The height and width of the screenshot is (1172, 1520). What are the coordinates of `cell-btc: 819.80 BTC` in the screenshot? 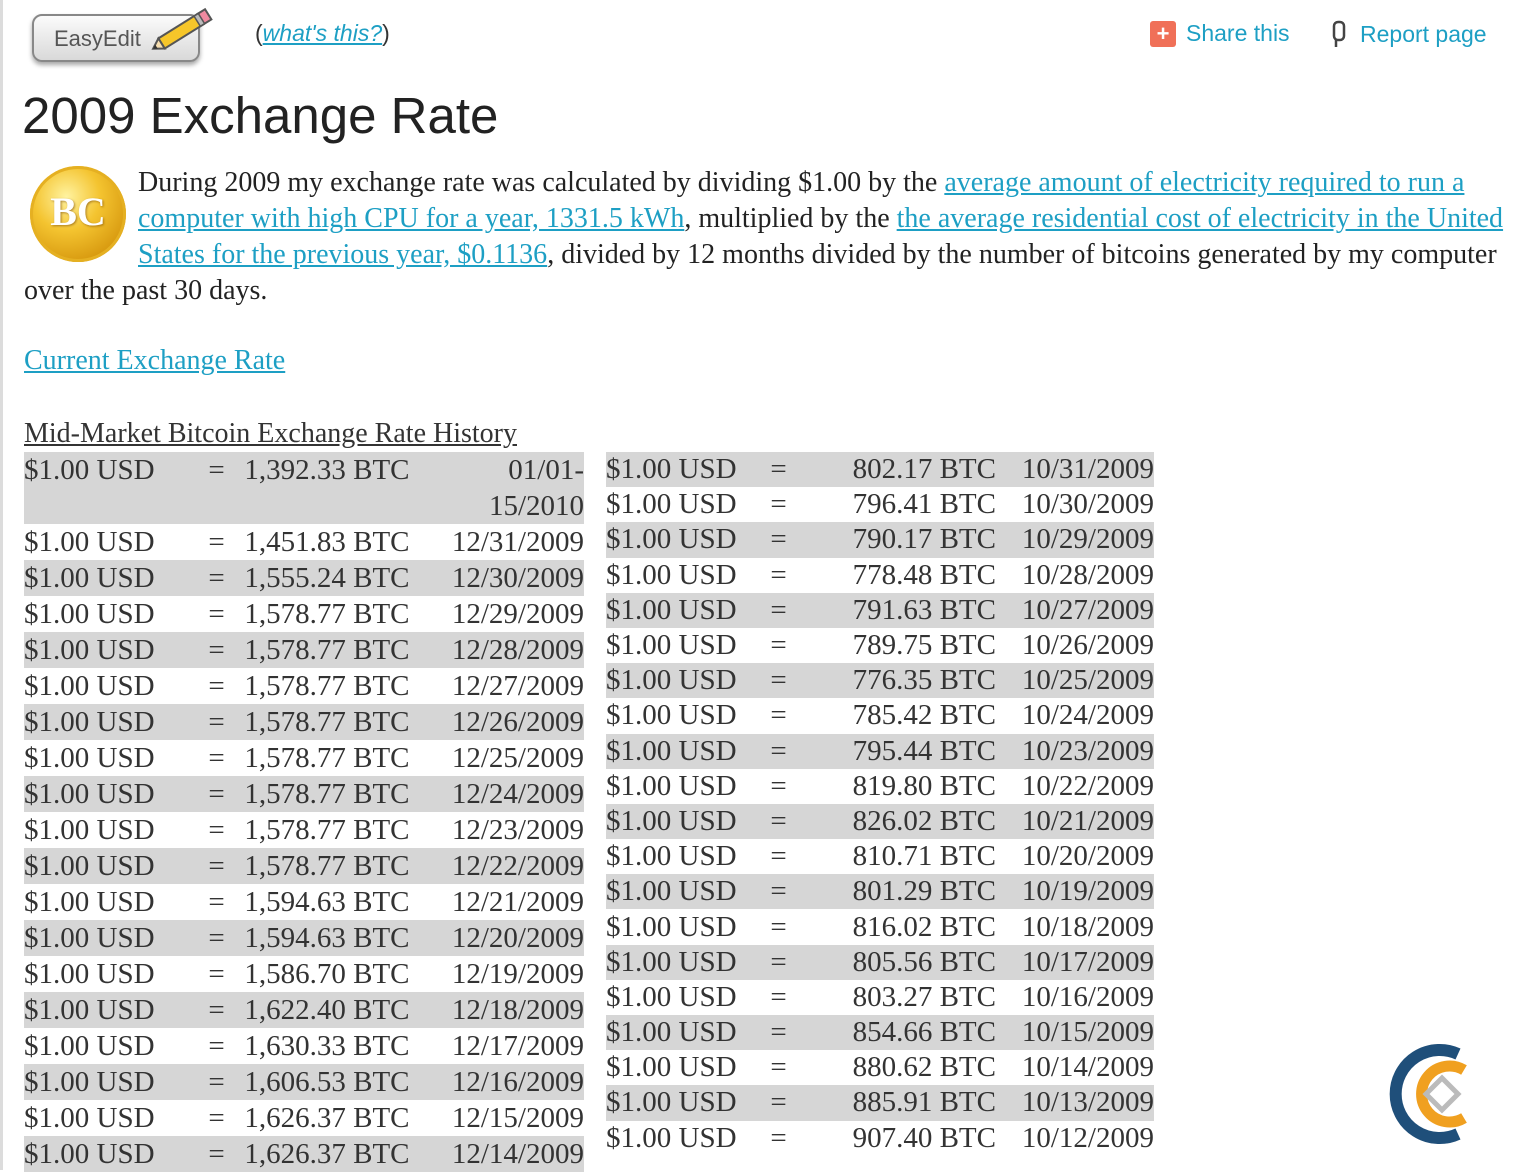 It's located at (924, 785).